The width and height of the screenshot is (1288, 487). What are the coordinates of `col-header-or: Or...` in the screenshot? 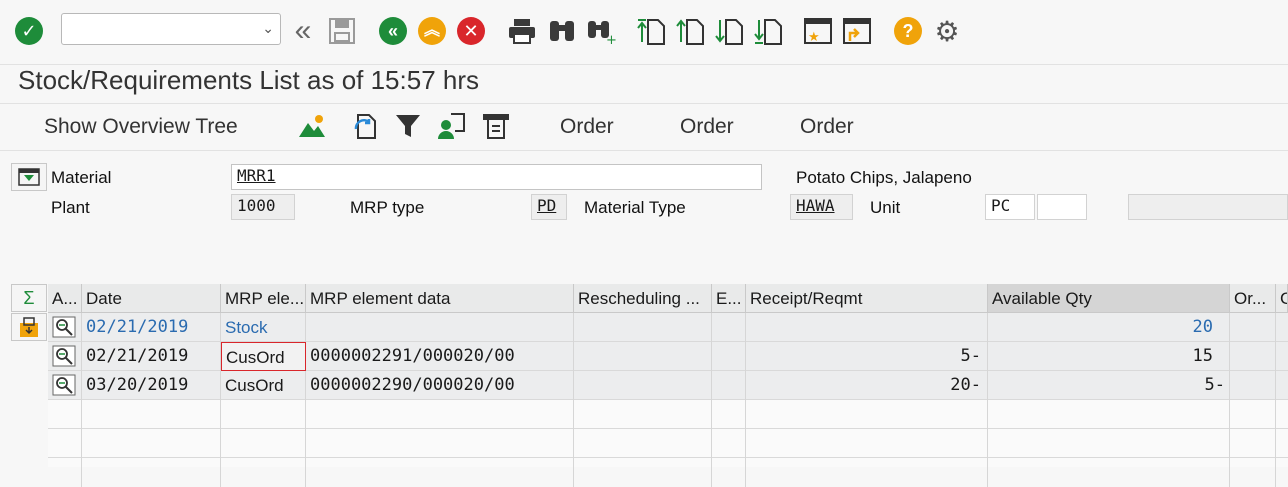 It's located at (1253, 298).